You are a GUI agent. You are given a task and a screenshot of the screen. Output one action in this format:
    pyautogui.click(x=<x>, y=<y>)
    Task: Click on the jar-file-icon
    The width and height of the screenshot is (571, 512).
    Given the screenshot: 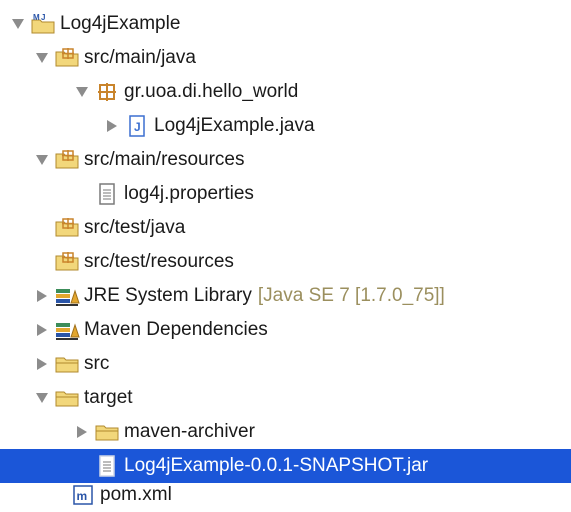 What is the action you would take?
    pyautogui.click(x=107, y=466)
    